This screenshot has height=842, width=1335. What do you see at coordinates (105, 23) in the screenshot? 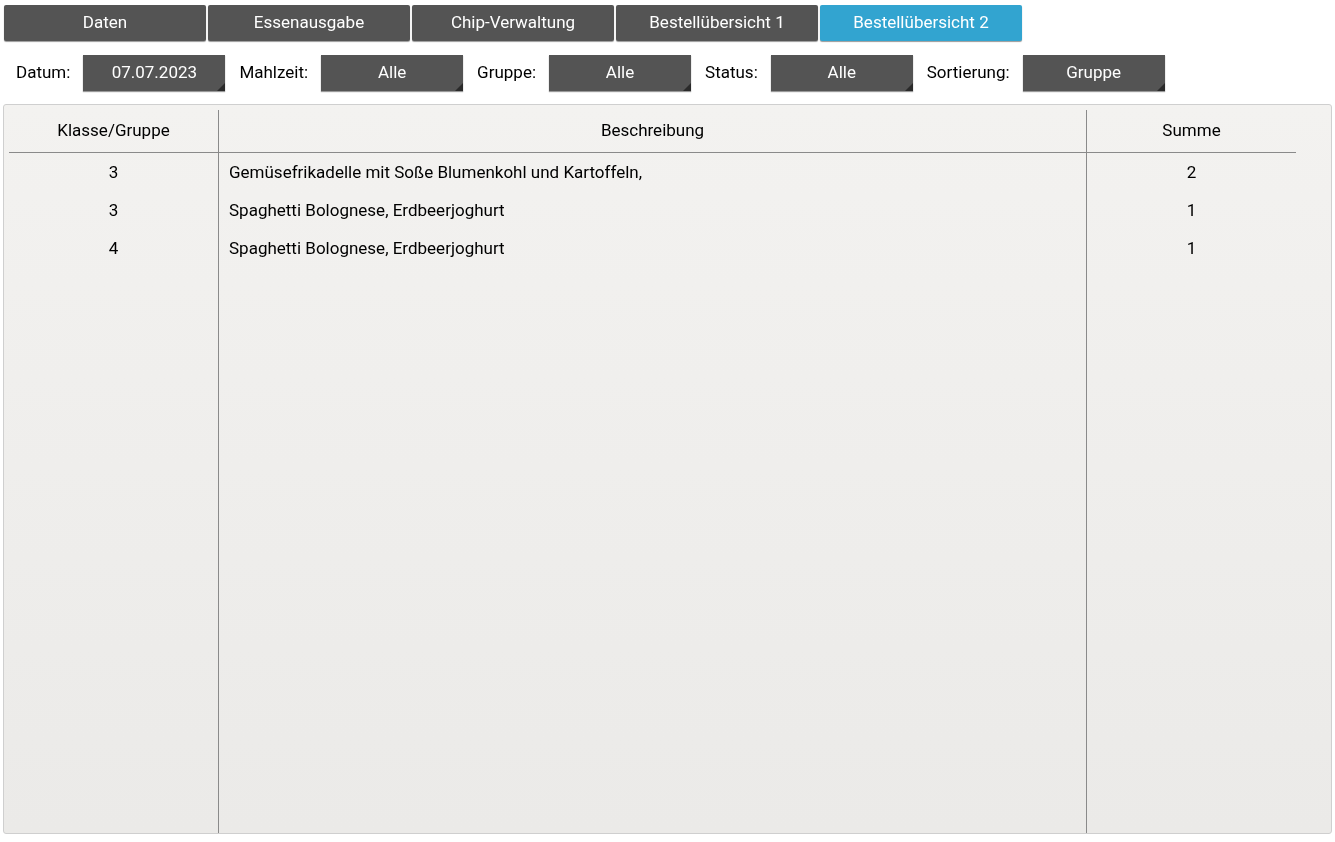
I see `tab: Daten` at bounding box center [105, 23].